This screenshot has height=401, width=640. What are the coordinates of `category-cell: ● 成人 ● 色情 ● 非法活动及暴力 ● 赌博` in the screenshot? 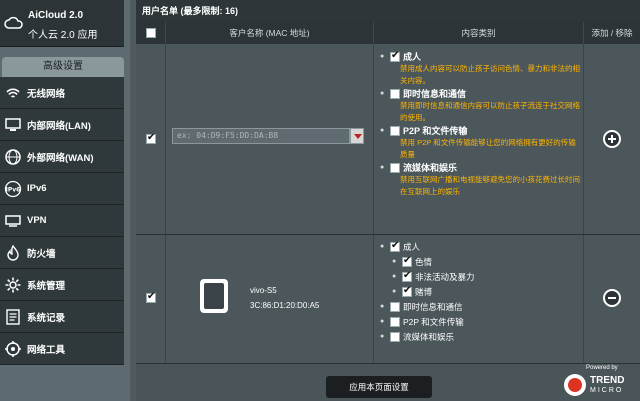 It's located at (479, 299).